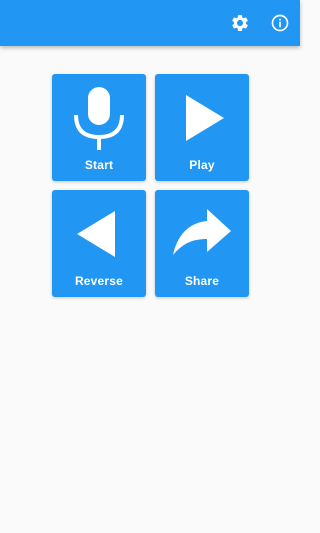 The height and width of the screenshot is (533, 320). Describe the element at coordinates (99, 118) in the screenshot. I see `microphone-icon` at that location.